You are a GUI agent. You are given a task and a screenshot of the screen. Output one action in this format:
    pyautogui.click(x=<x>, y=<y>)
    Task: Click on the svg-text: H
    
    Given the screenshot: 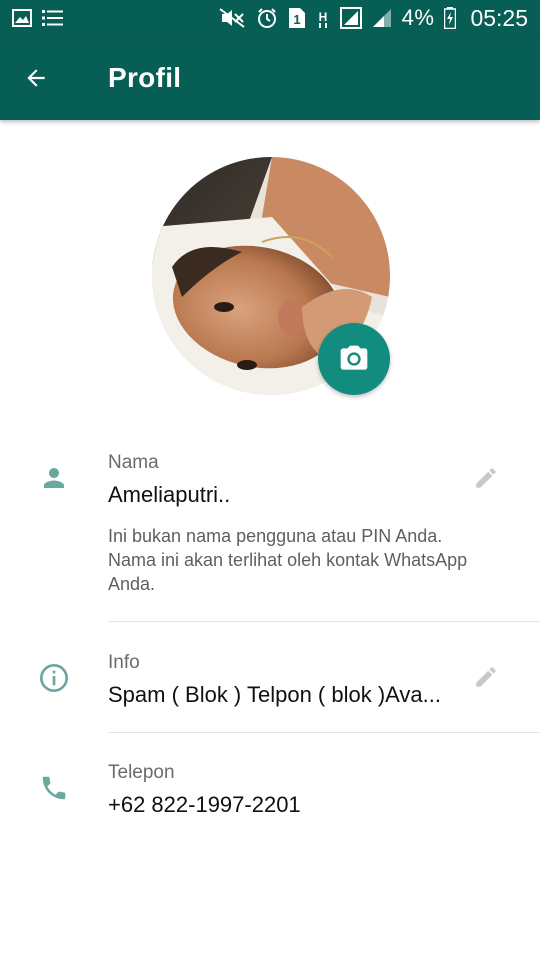 What is the action you would take?
    pyautogui.click(x=322, y=17)
    